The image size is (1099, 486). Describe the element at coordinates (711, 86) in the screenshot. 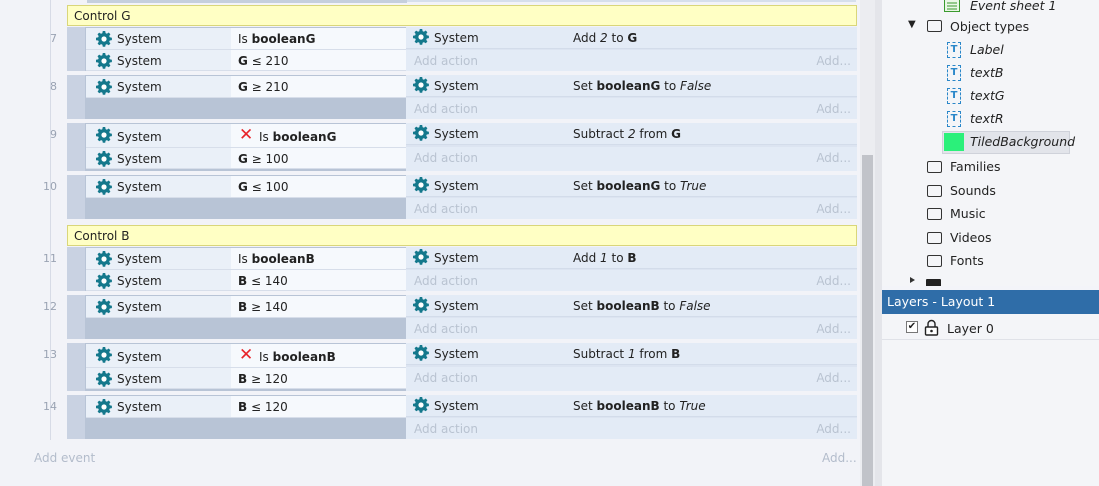

I see `action-text: Set booleanG to False` at that location.